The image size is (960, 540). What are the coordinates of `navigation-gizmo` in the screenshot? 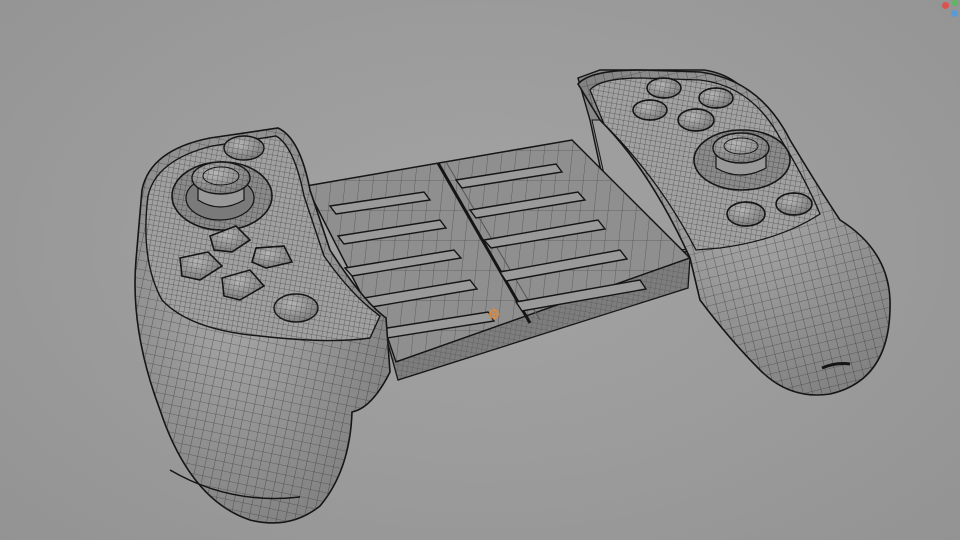 It's located at (948, 10).